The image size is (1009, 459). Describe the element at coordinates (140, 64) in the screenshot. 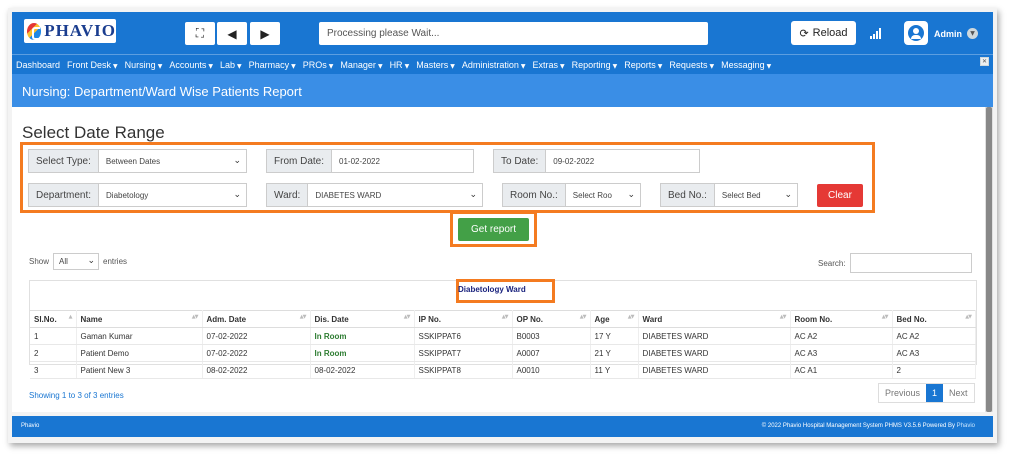

I see `menu-label: Nursing` at that location.